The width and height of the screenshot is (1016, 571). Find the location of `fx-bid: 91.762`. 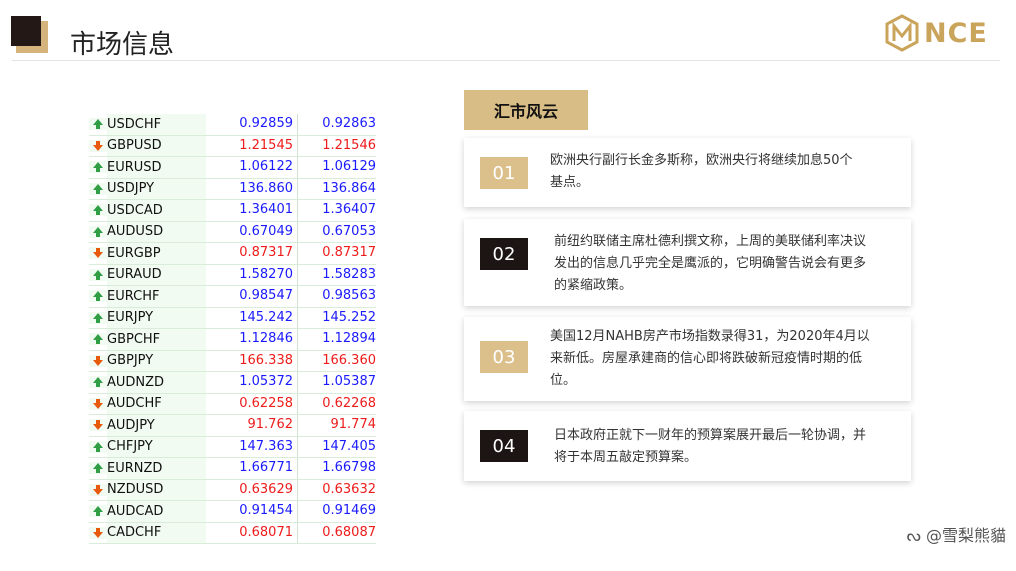

fx-bid: 91.762 is located at coordinates (252, 425).